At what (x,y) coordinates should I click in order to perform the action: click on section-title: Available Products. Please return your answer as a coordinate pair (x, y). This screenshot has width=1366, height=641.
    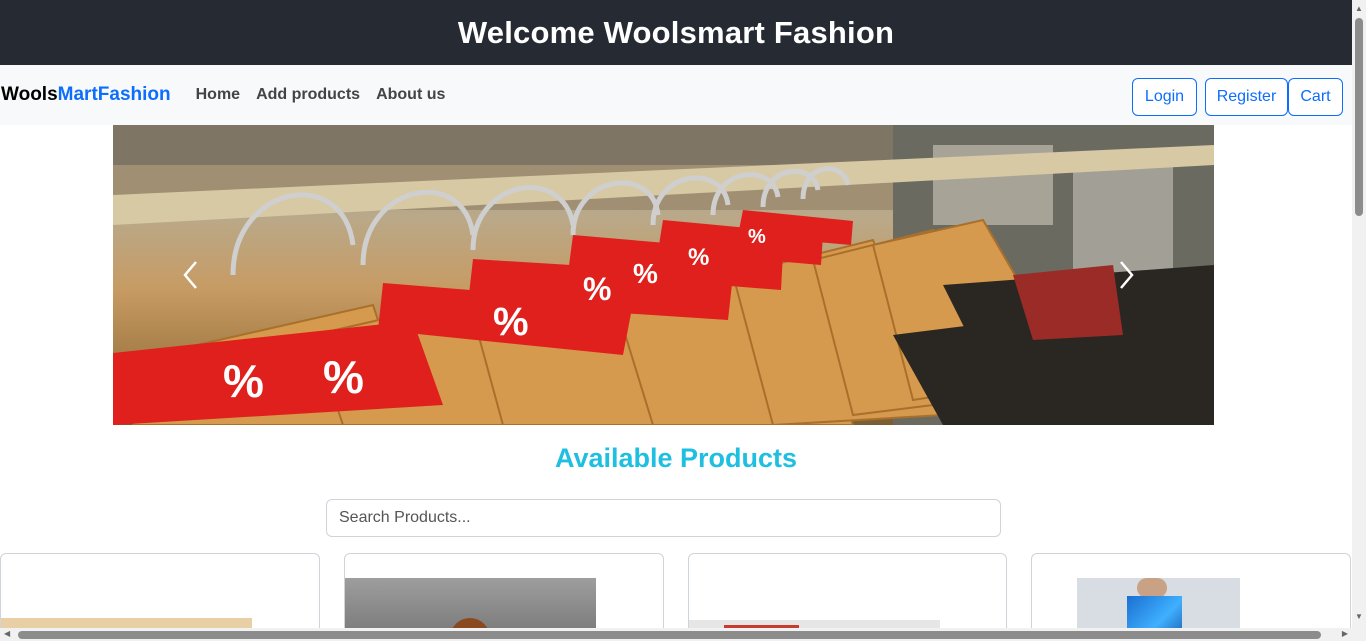
    Looking at the image, I should click on (676, 458).